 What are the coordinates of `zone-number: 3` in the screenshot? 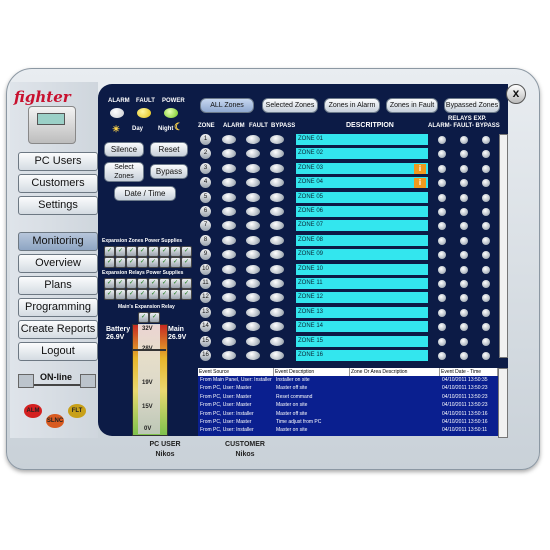 It's located at (205, 168).